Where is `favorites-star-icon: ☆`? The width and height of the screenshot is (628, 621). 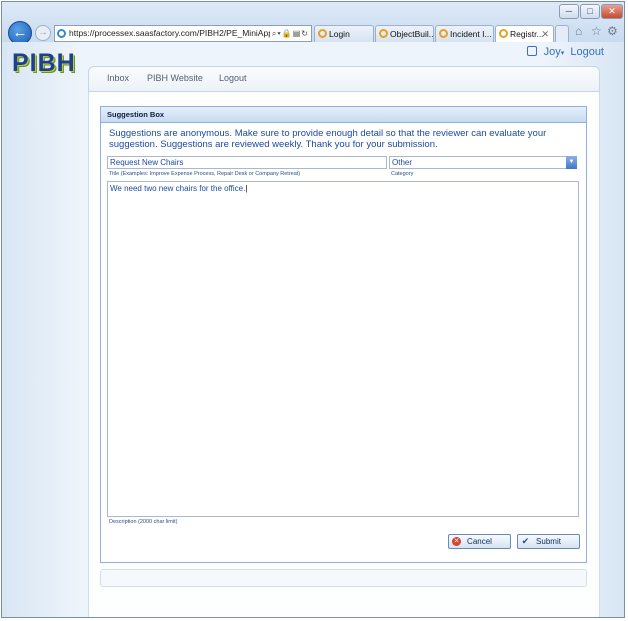
favorites-star-icon: ☆ is located at coordinates (596, 31).